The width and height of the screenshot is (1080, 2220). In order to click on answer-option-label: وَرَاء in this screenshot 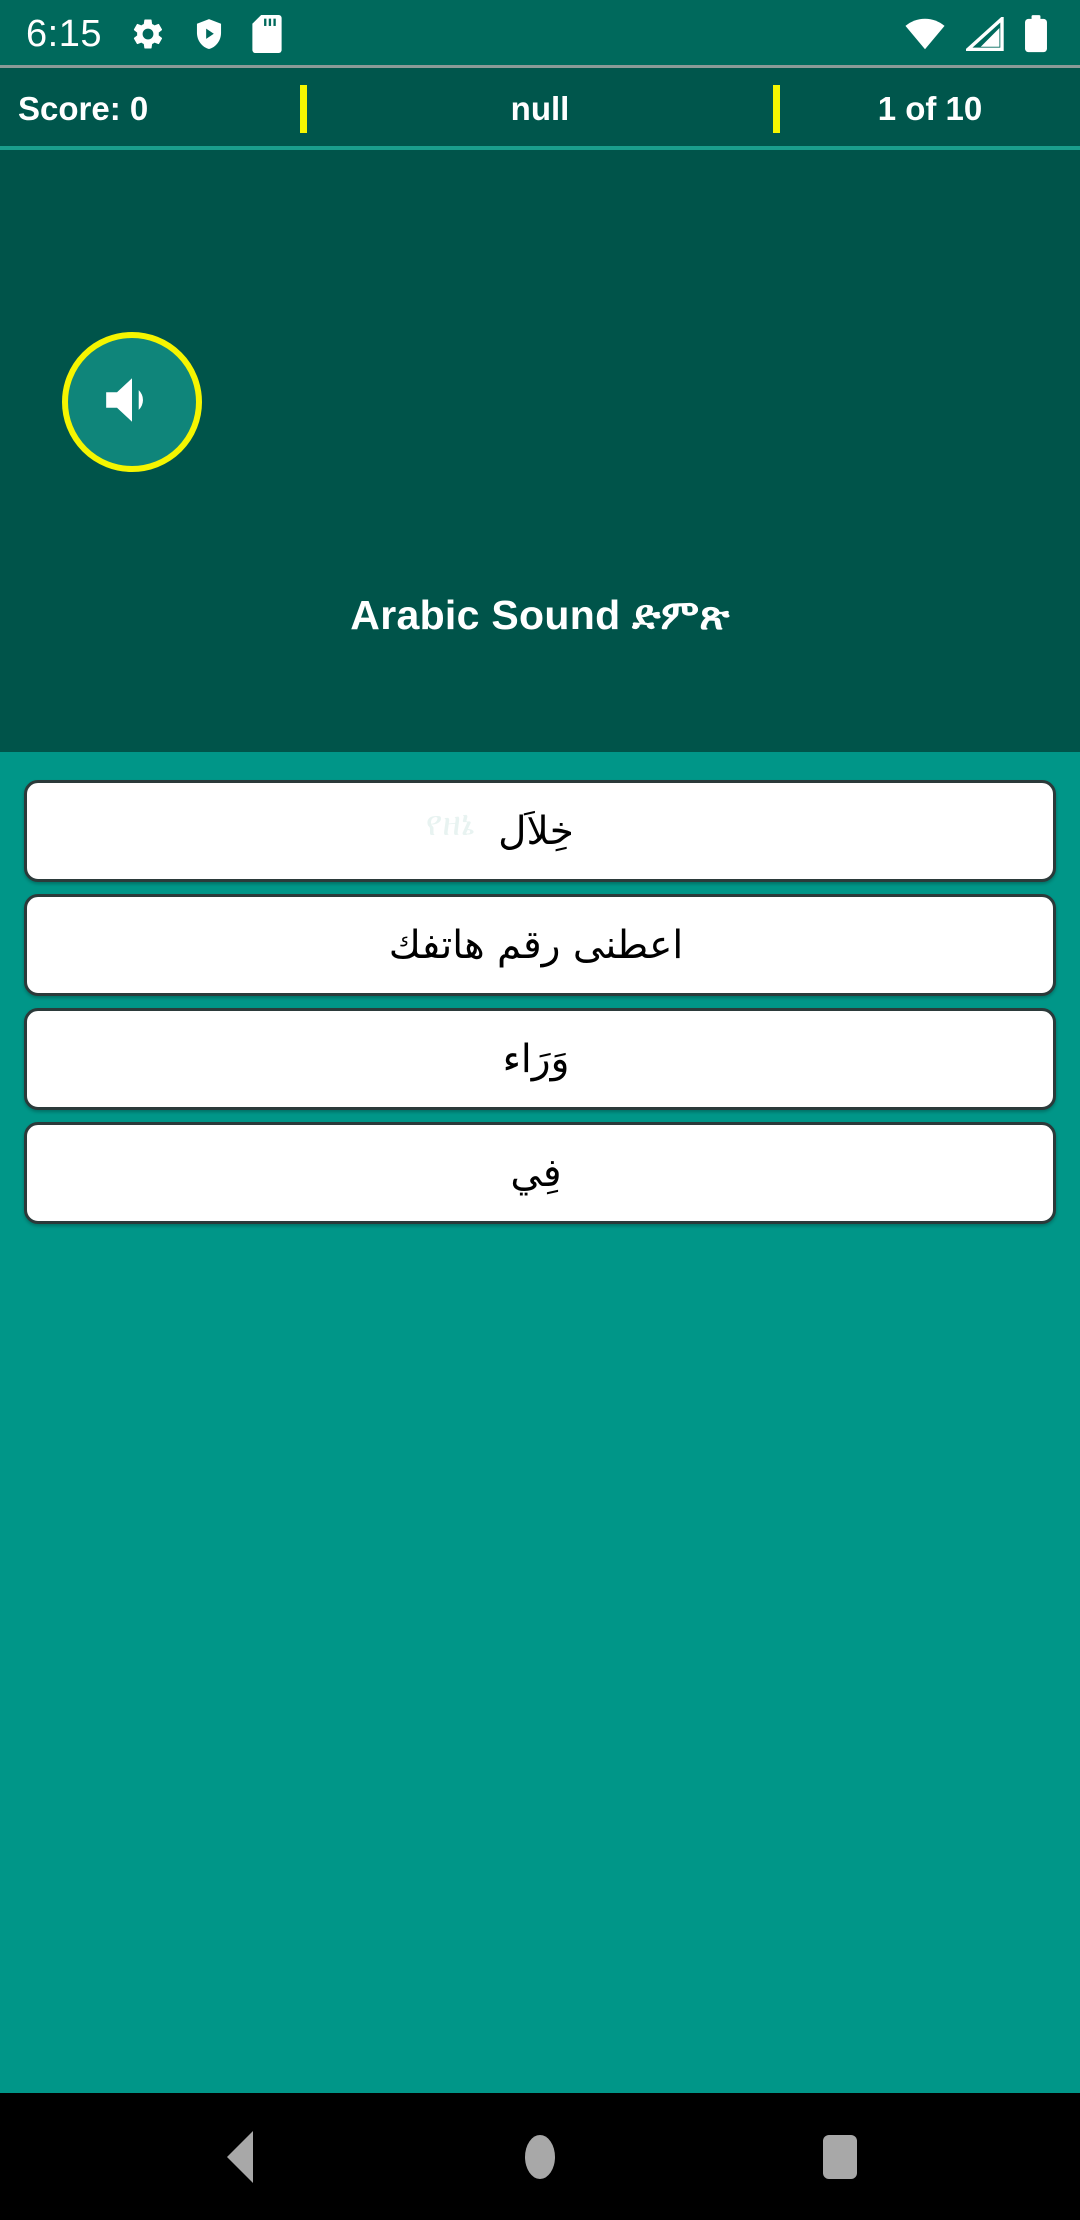, I will do `click(536, 1059)`.